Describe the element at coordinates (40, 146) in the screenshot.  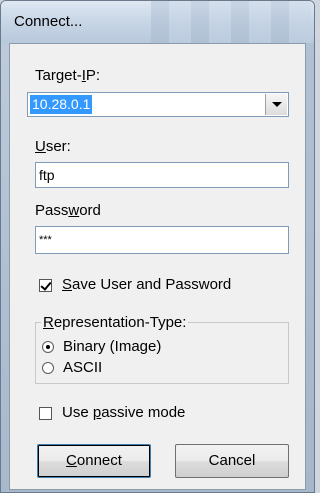
I see `user-label-access-key: U` at that location.